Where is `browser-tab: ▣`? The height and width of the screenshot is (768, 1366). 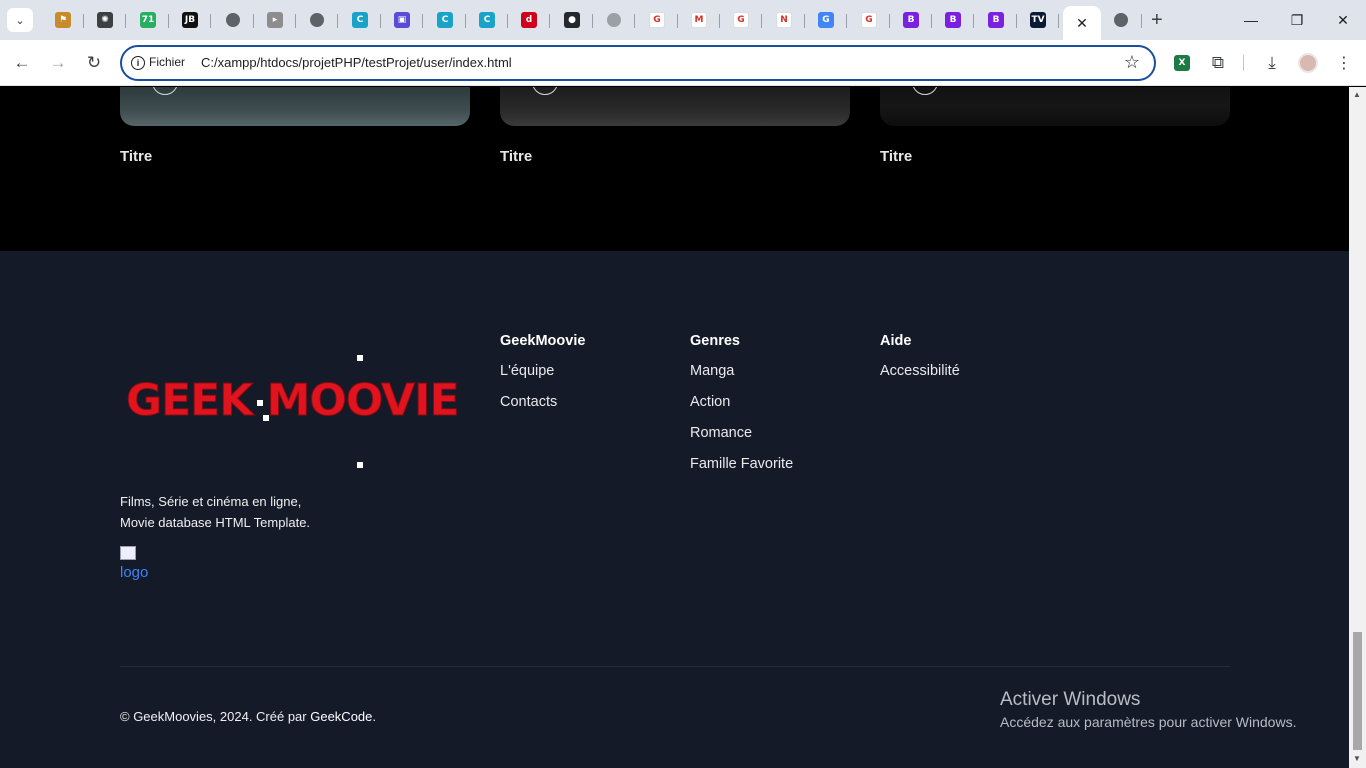 browser-tab: ▣ is located at coordinates (402, 20).